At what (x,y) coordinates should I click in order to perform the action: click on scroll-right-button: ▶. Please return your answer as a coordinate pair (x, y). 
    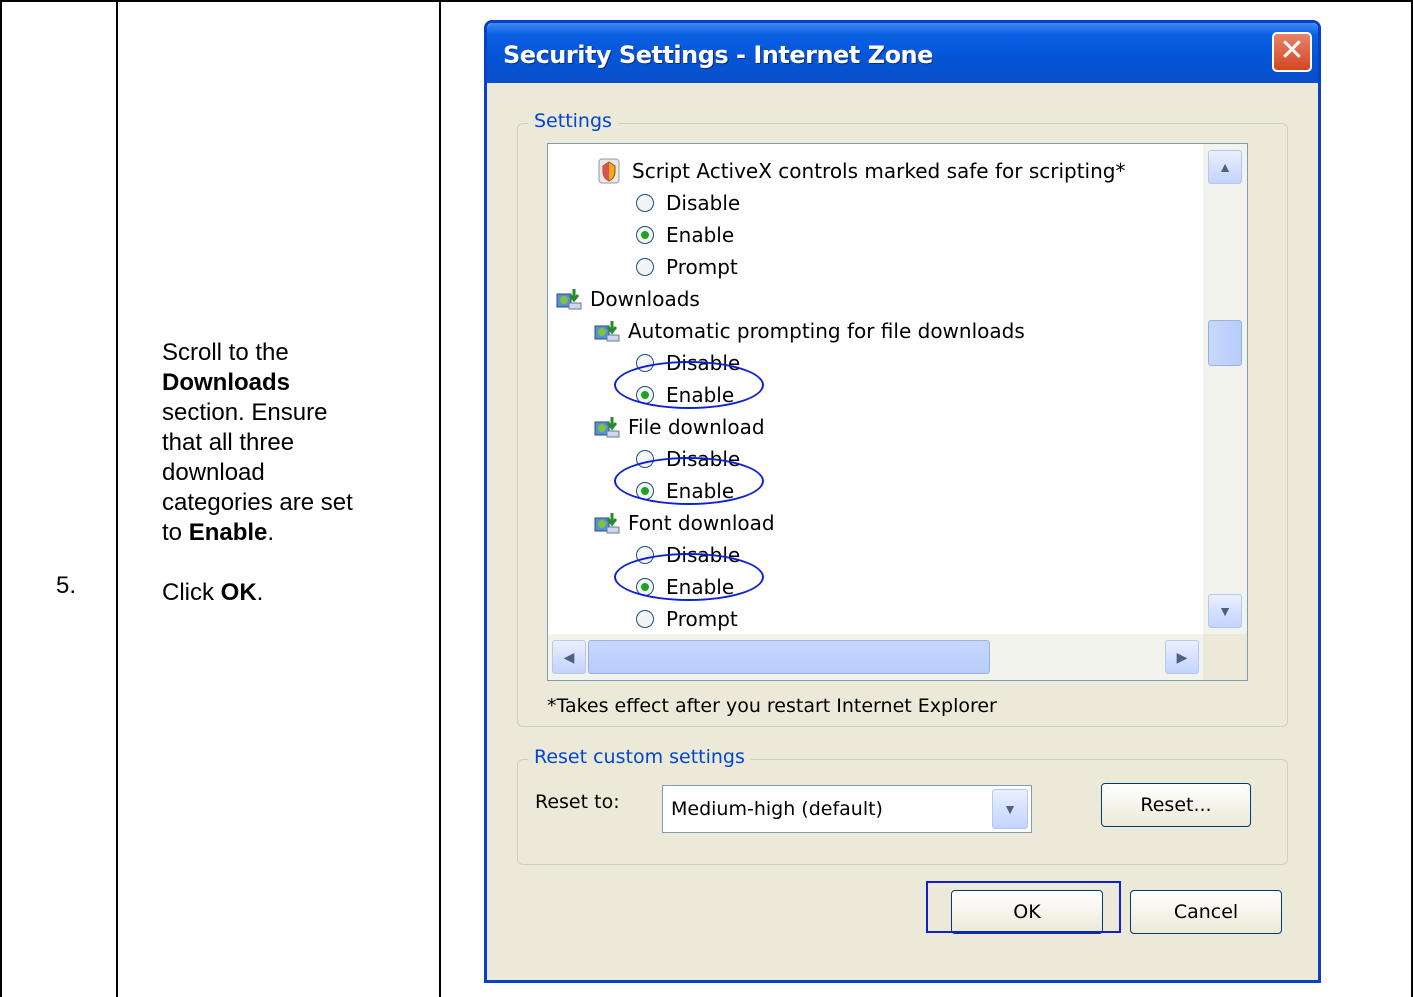
    Looking at the image, I should click on (1182, 657).